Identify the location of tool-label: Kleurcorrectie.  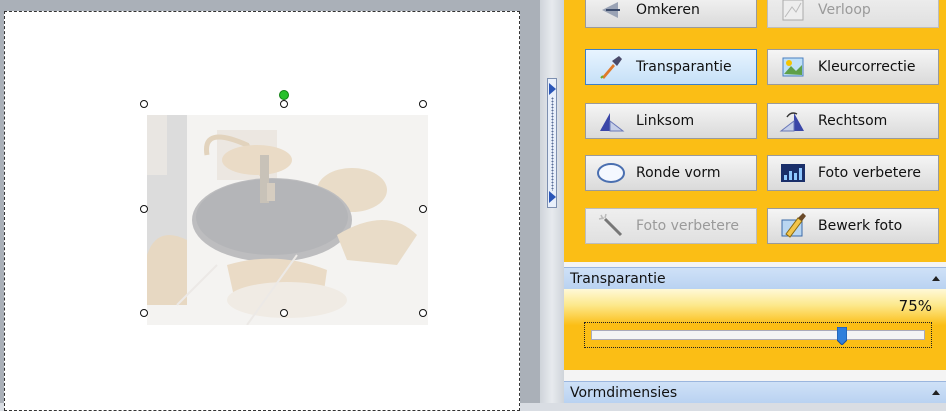
(867, 67).